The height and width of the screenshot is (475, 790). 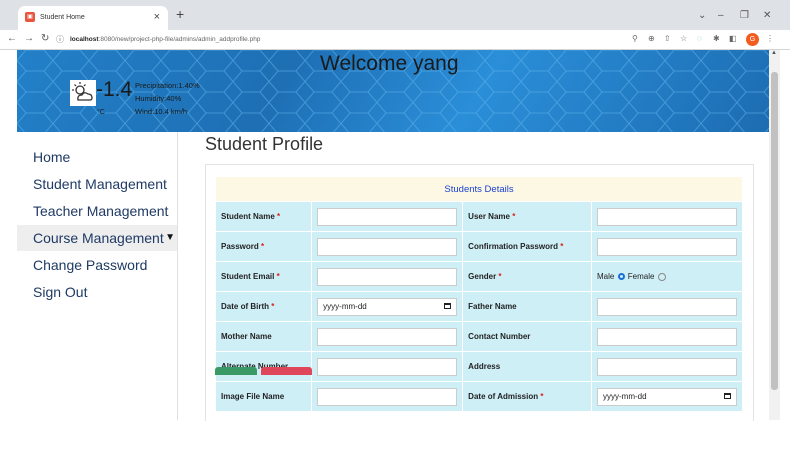 I want to click on tab-title: Student Home, so click(x=62, y=17).